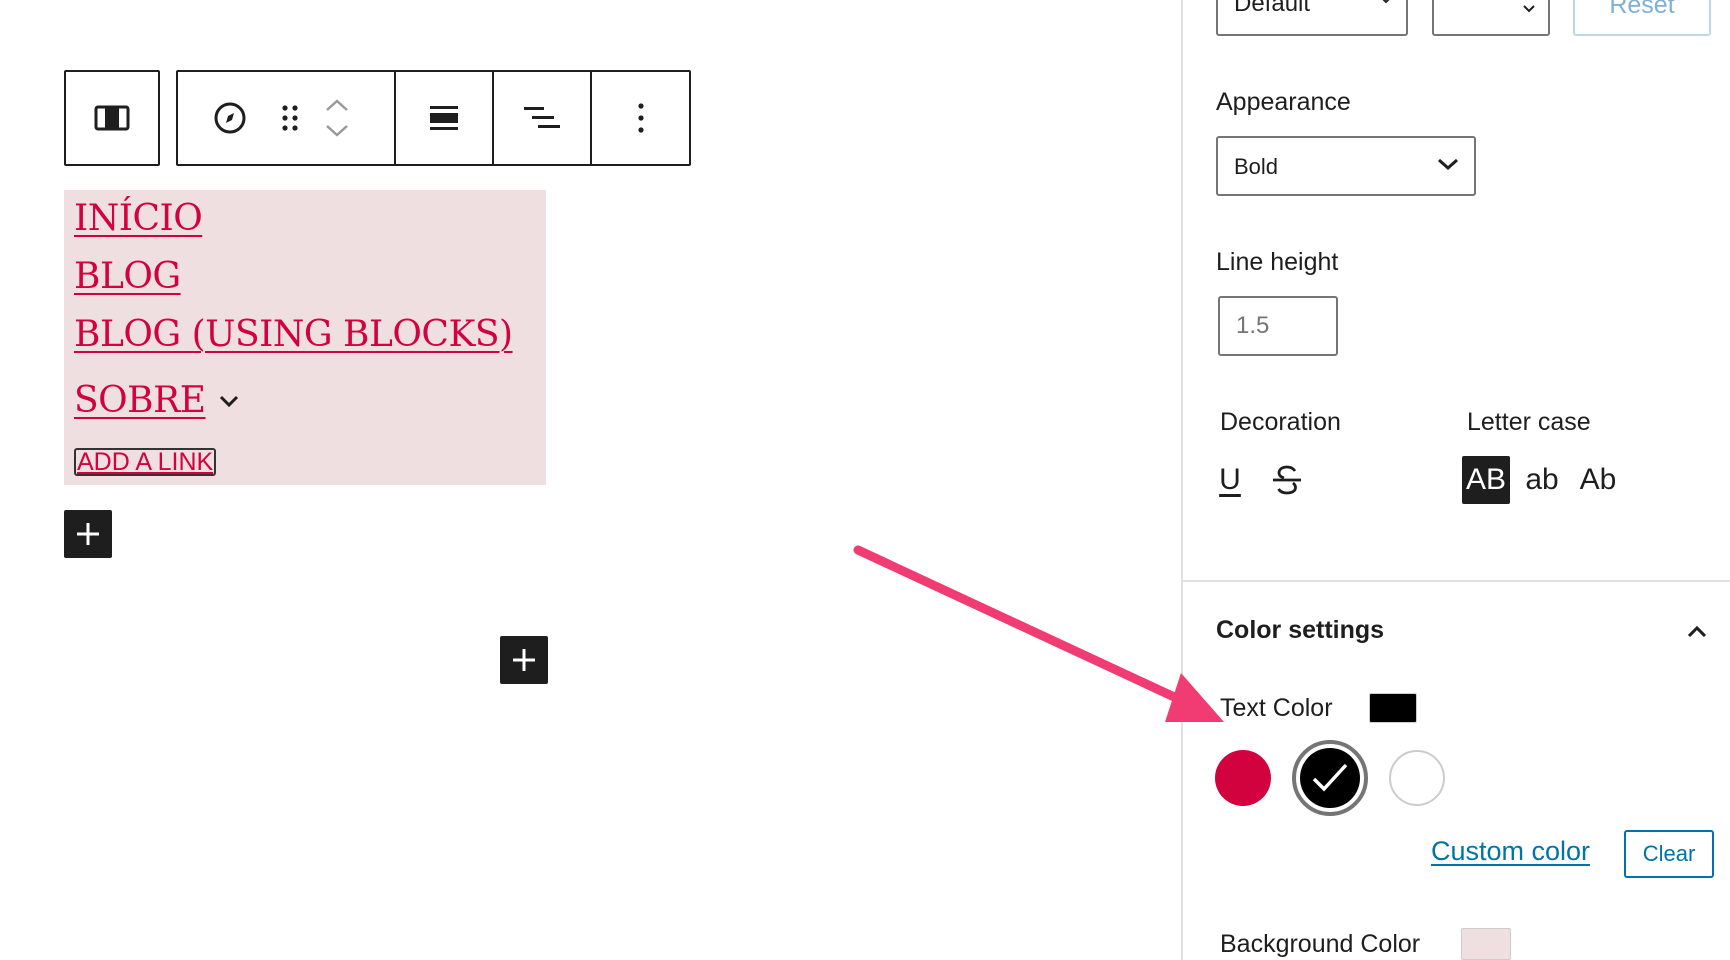  I want to click on navigation-parent-icon, so click(112, 118).